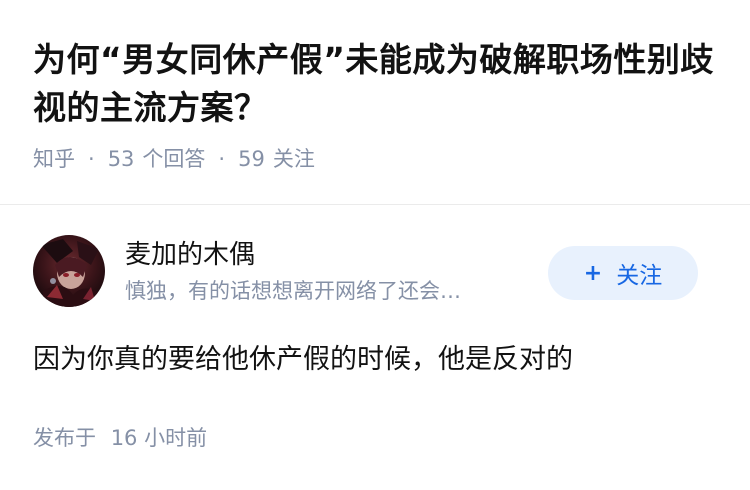  I want to click on avatar, so click(69, 271).